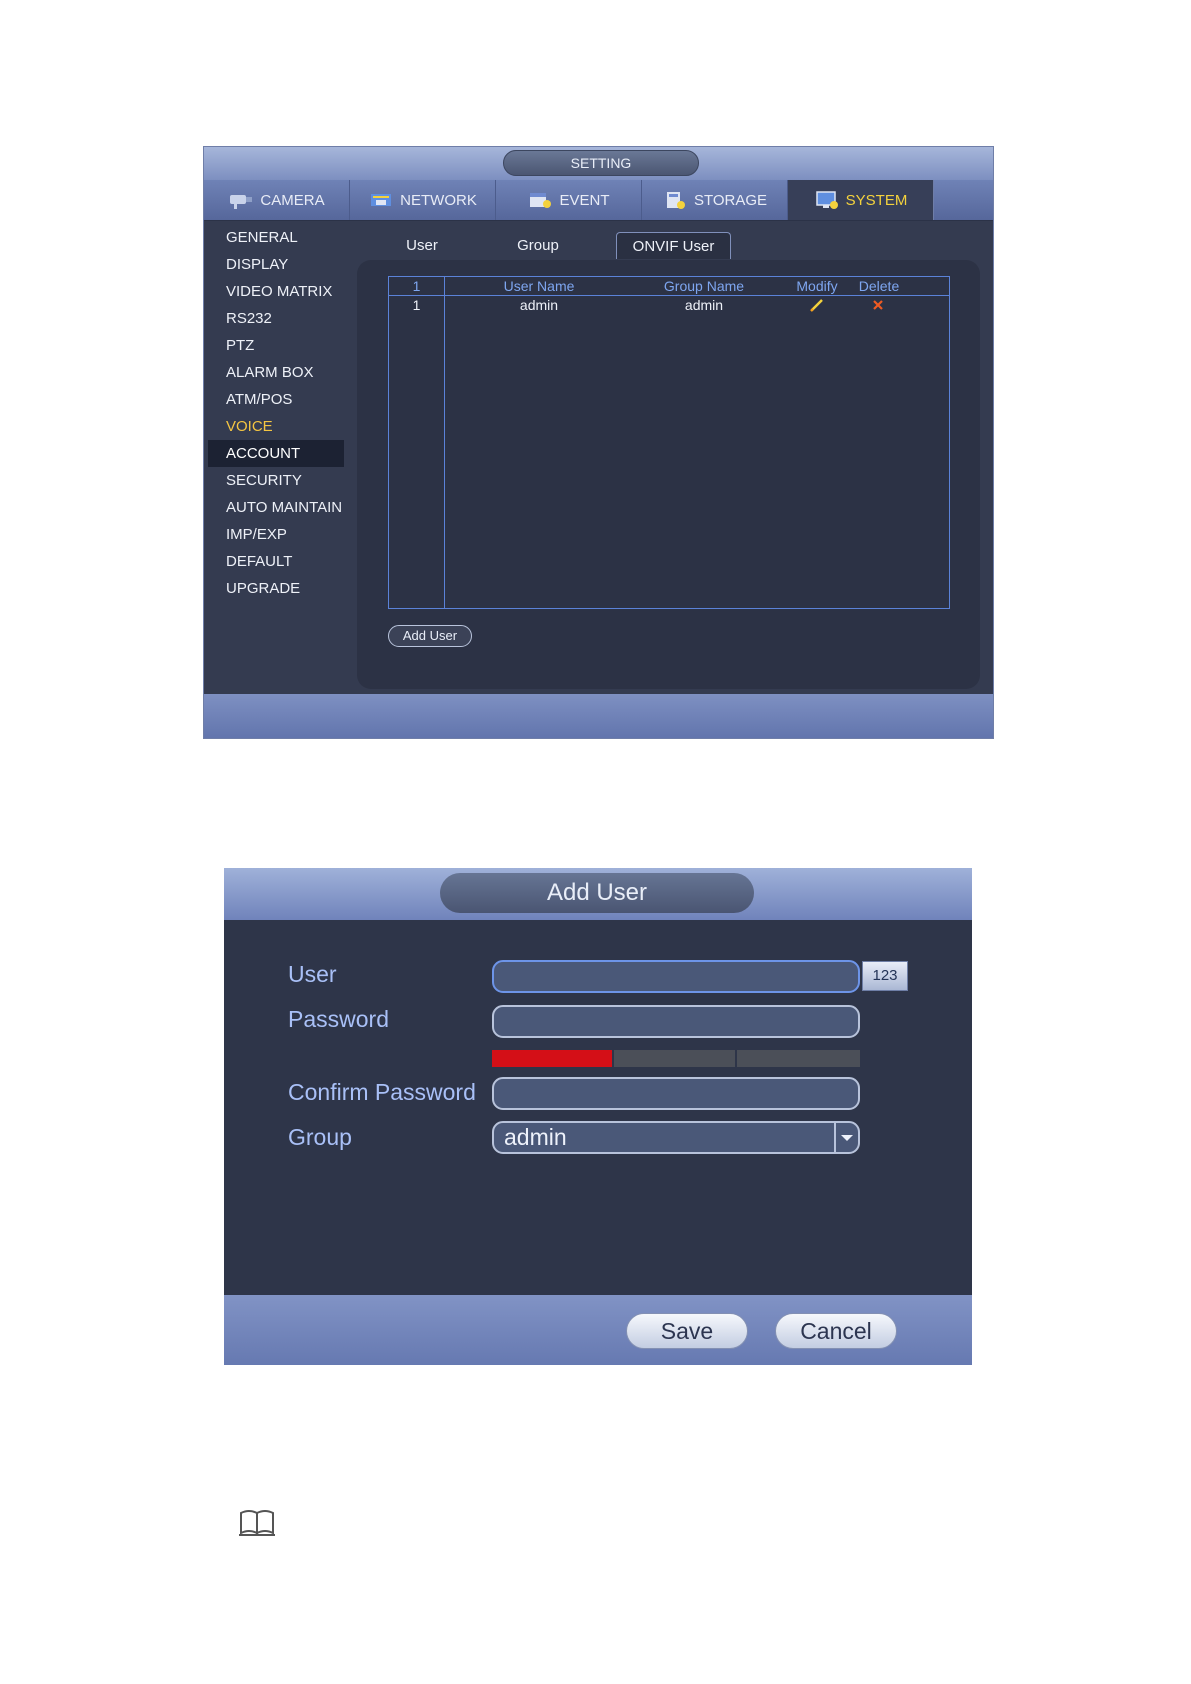 The width and height of the screenshot is (1191, 1684). I want to click on sidebar-item-upgrade: UPGRADE, so click(276, 588).